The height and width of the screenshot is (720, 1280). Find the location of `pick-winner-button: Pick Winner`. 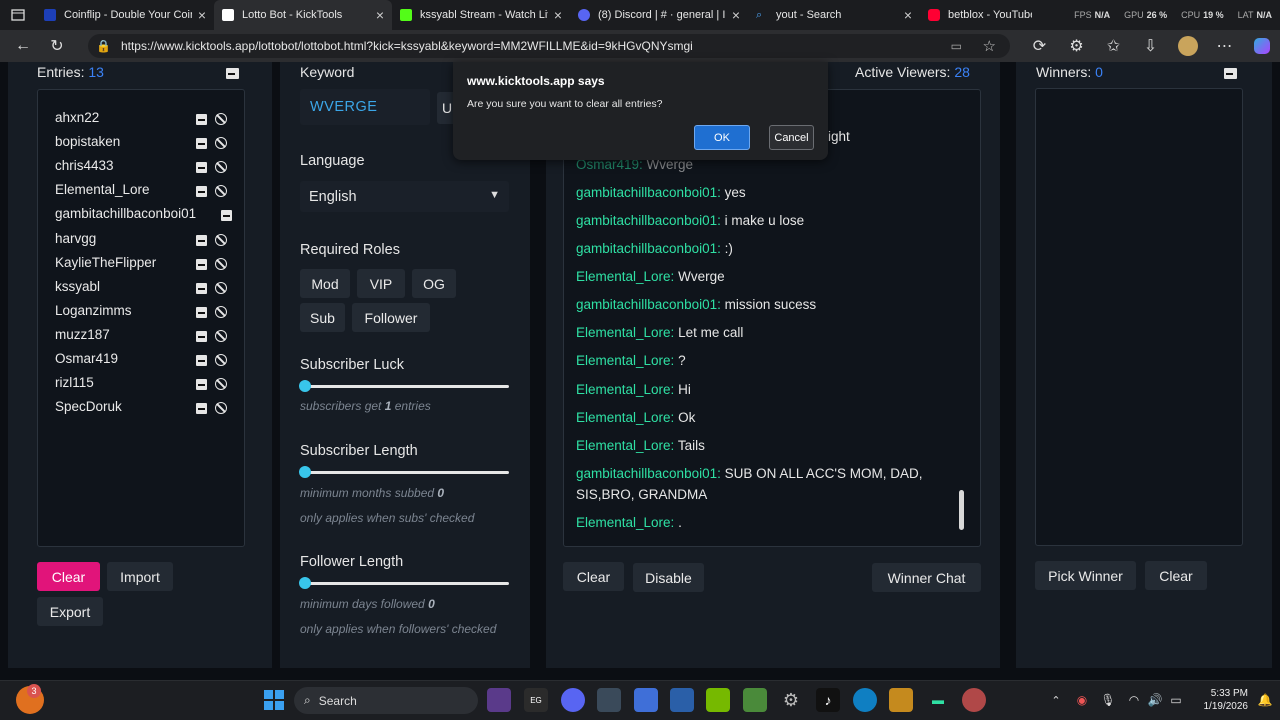

pick-winner-button: Pick Winner is located at coordinates (1085, 575).